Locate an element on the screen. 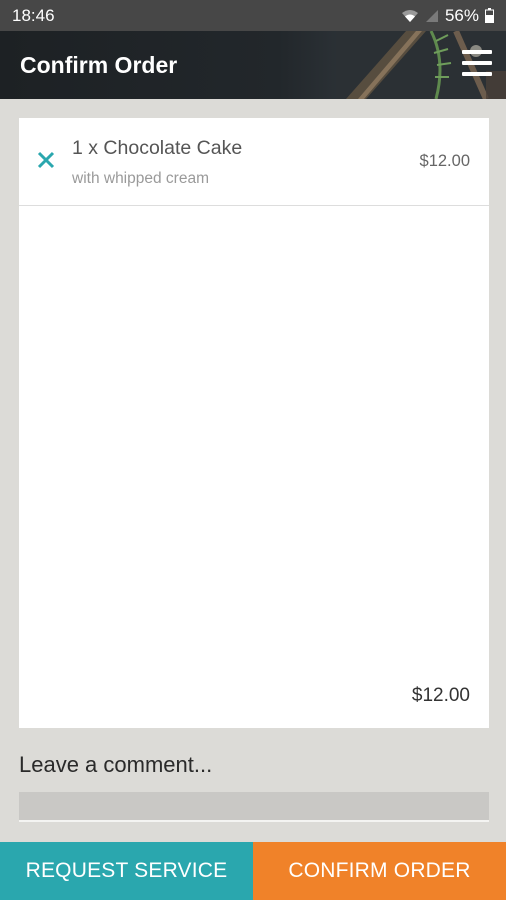 This screenshot has width=506, height=900. request-service-button: REQUEST SERVICE is located at coordinates (126, 871).